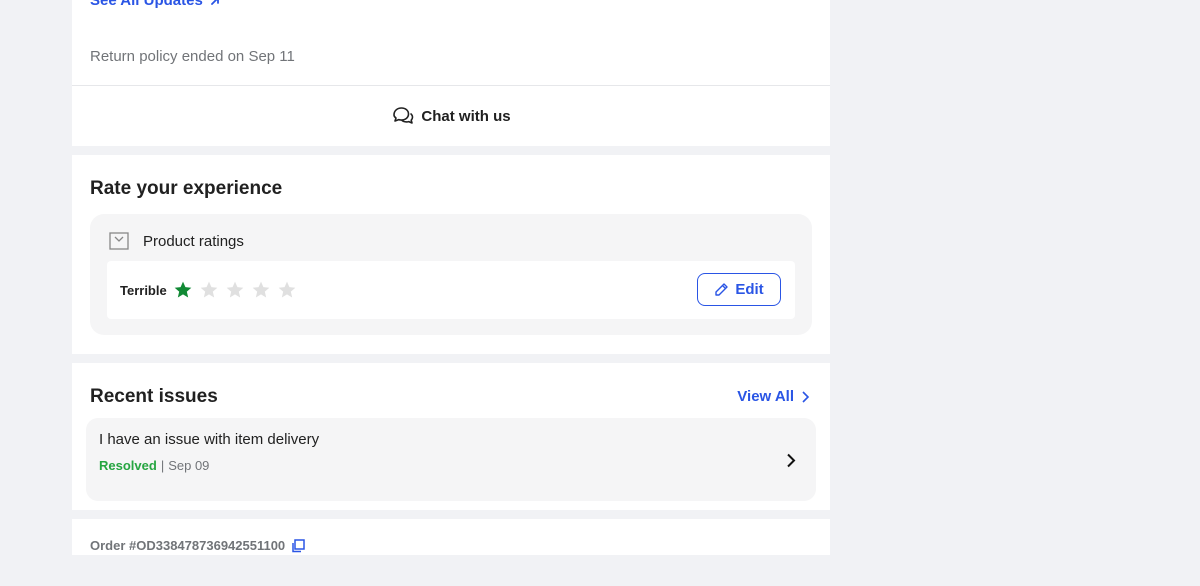 This screenshot has height=586, width=1200. I want to click on product-ratings-header: Product ratings, so click(176, 241).